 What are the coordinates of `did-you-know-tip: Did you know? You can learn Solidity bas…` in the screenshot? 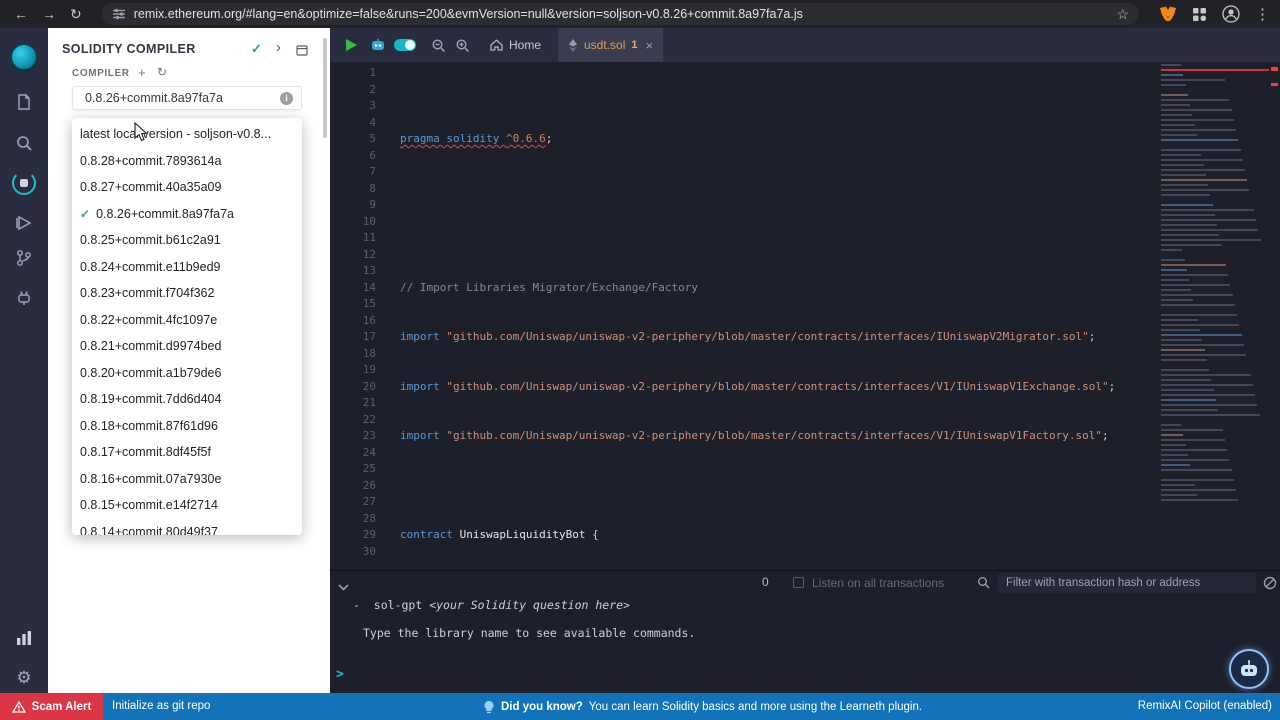 It's located at (702, 706).